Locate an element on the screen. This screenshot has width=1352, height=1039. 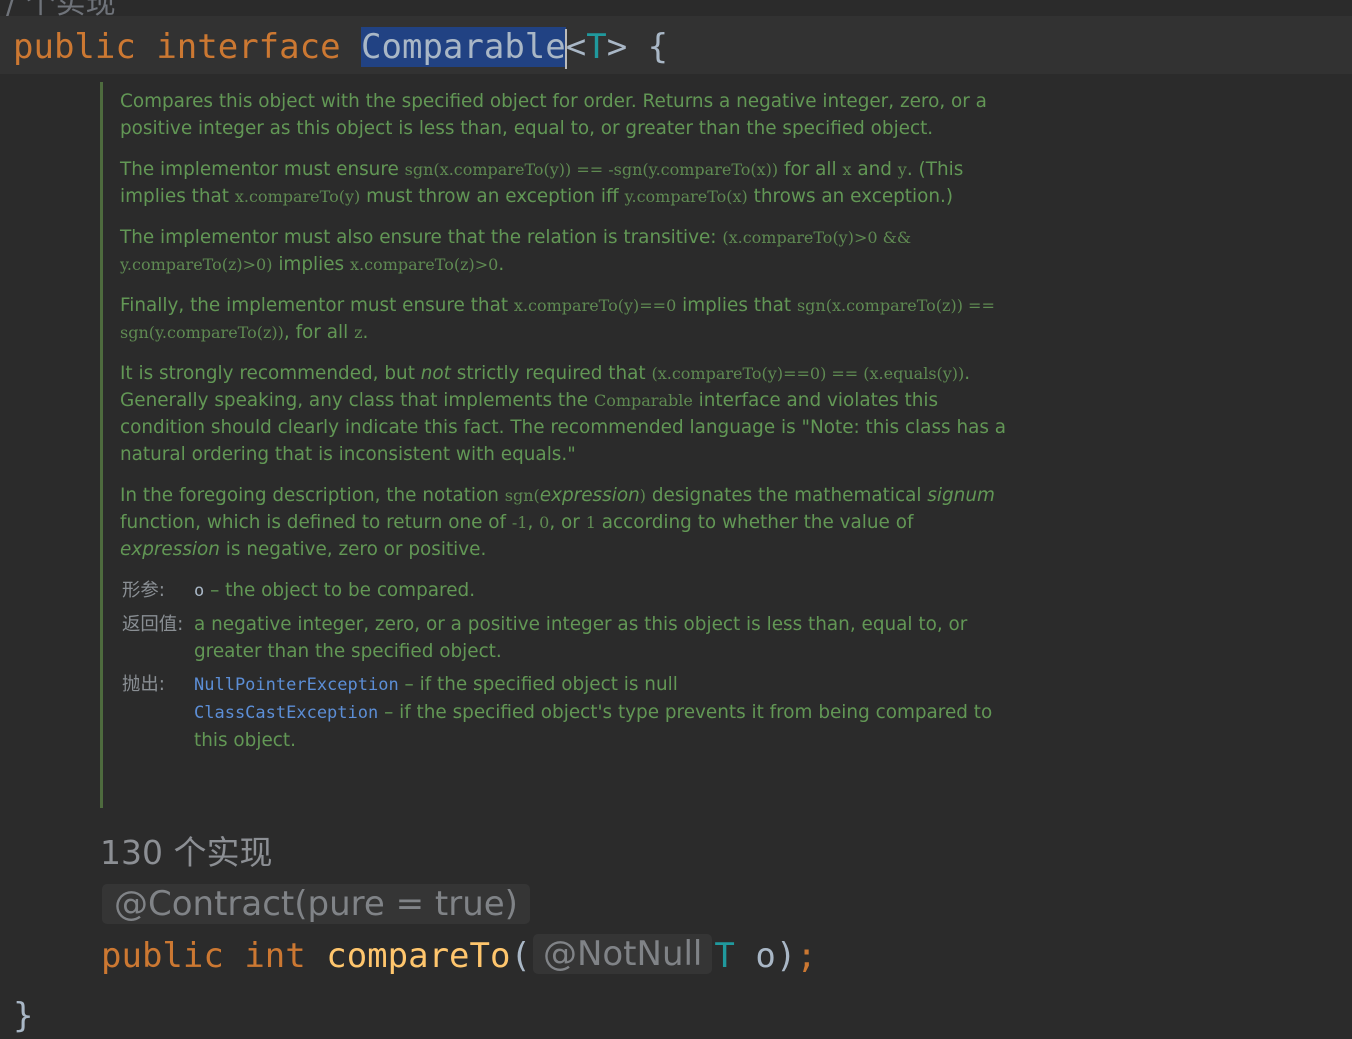
doc-text: is negative, zero or positive. is located at coordinates (353, 549).